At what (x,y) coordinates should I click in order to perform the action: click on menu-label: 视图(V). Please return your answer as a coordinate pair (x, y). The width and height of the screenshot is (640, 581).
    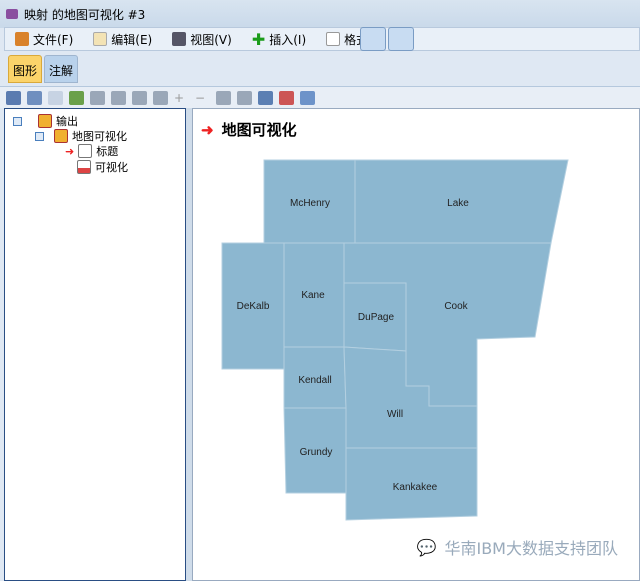
    Looking at the image, I should click on (211, 39).